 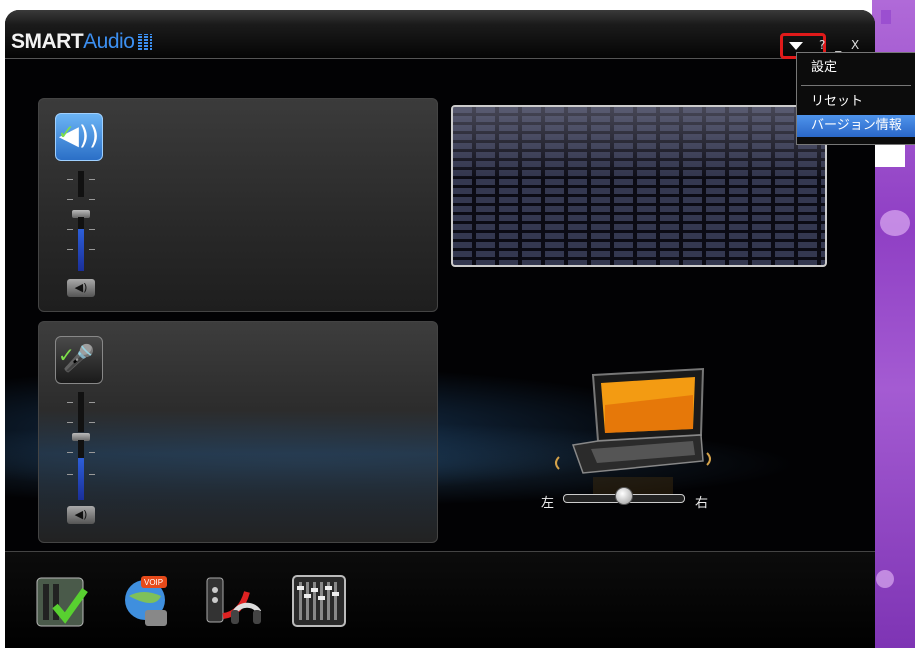 What do you see at coordinates (81, 412) in the screenshot?
I see `mic-track-upper` at bounding box center [81, 412].